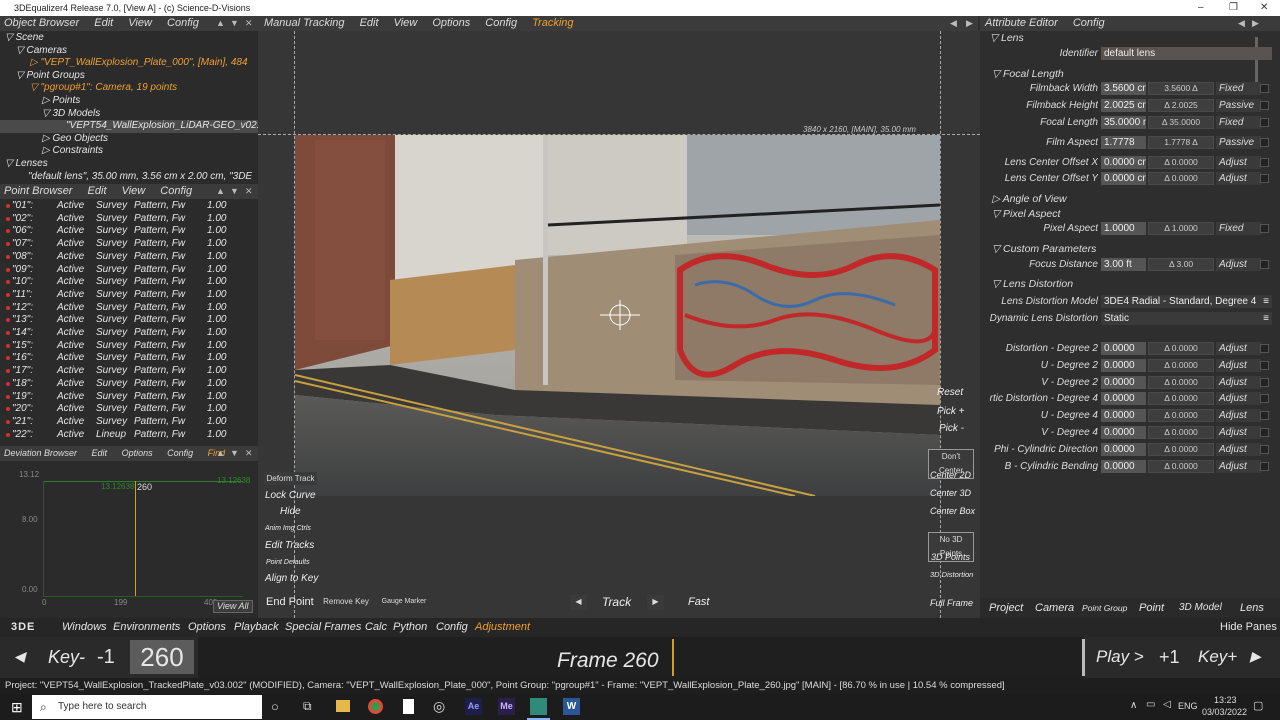 The height and width of the screenshot is (720, 1280). Describe the element at coordinates (1181, 382) in the screenshot. I see `distortion-param-2-slider: Δ 0.0000` at that location.